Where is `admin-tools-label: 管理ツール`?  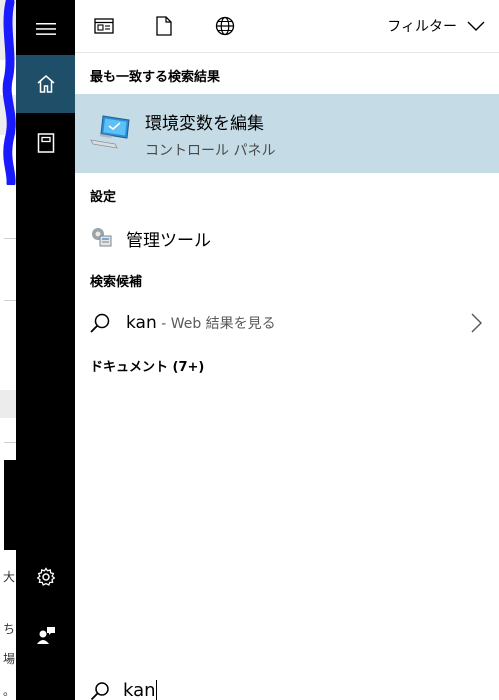 admin-tools-label: 管理ツール is located at coordinates (168, 241).